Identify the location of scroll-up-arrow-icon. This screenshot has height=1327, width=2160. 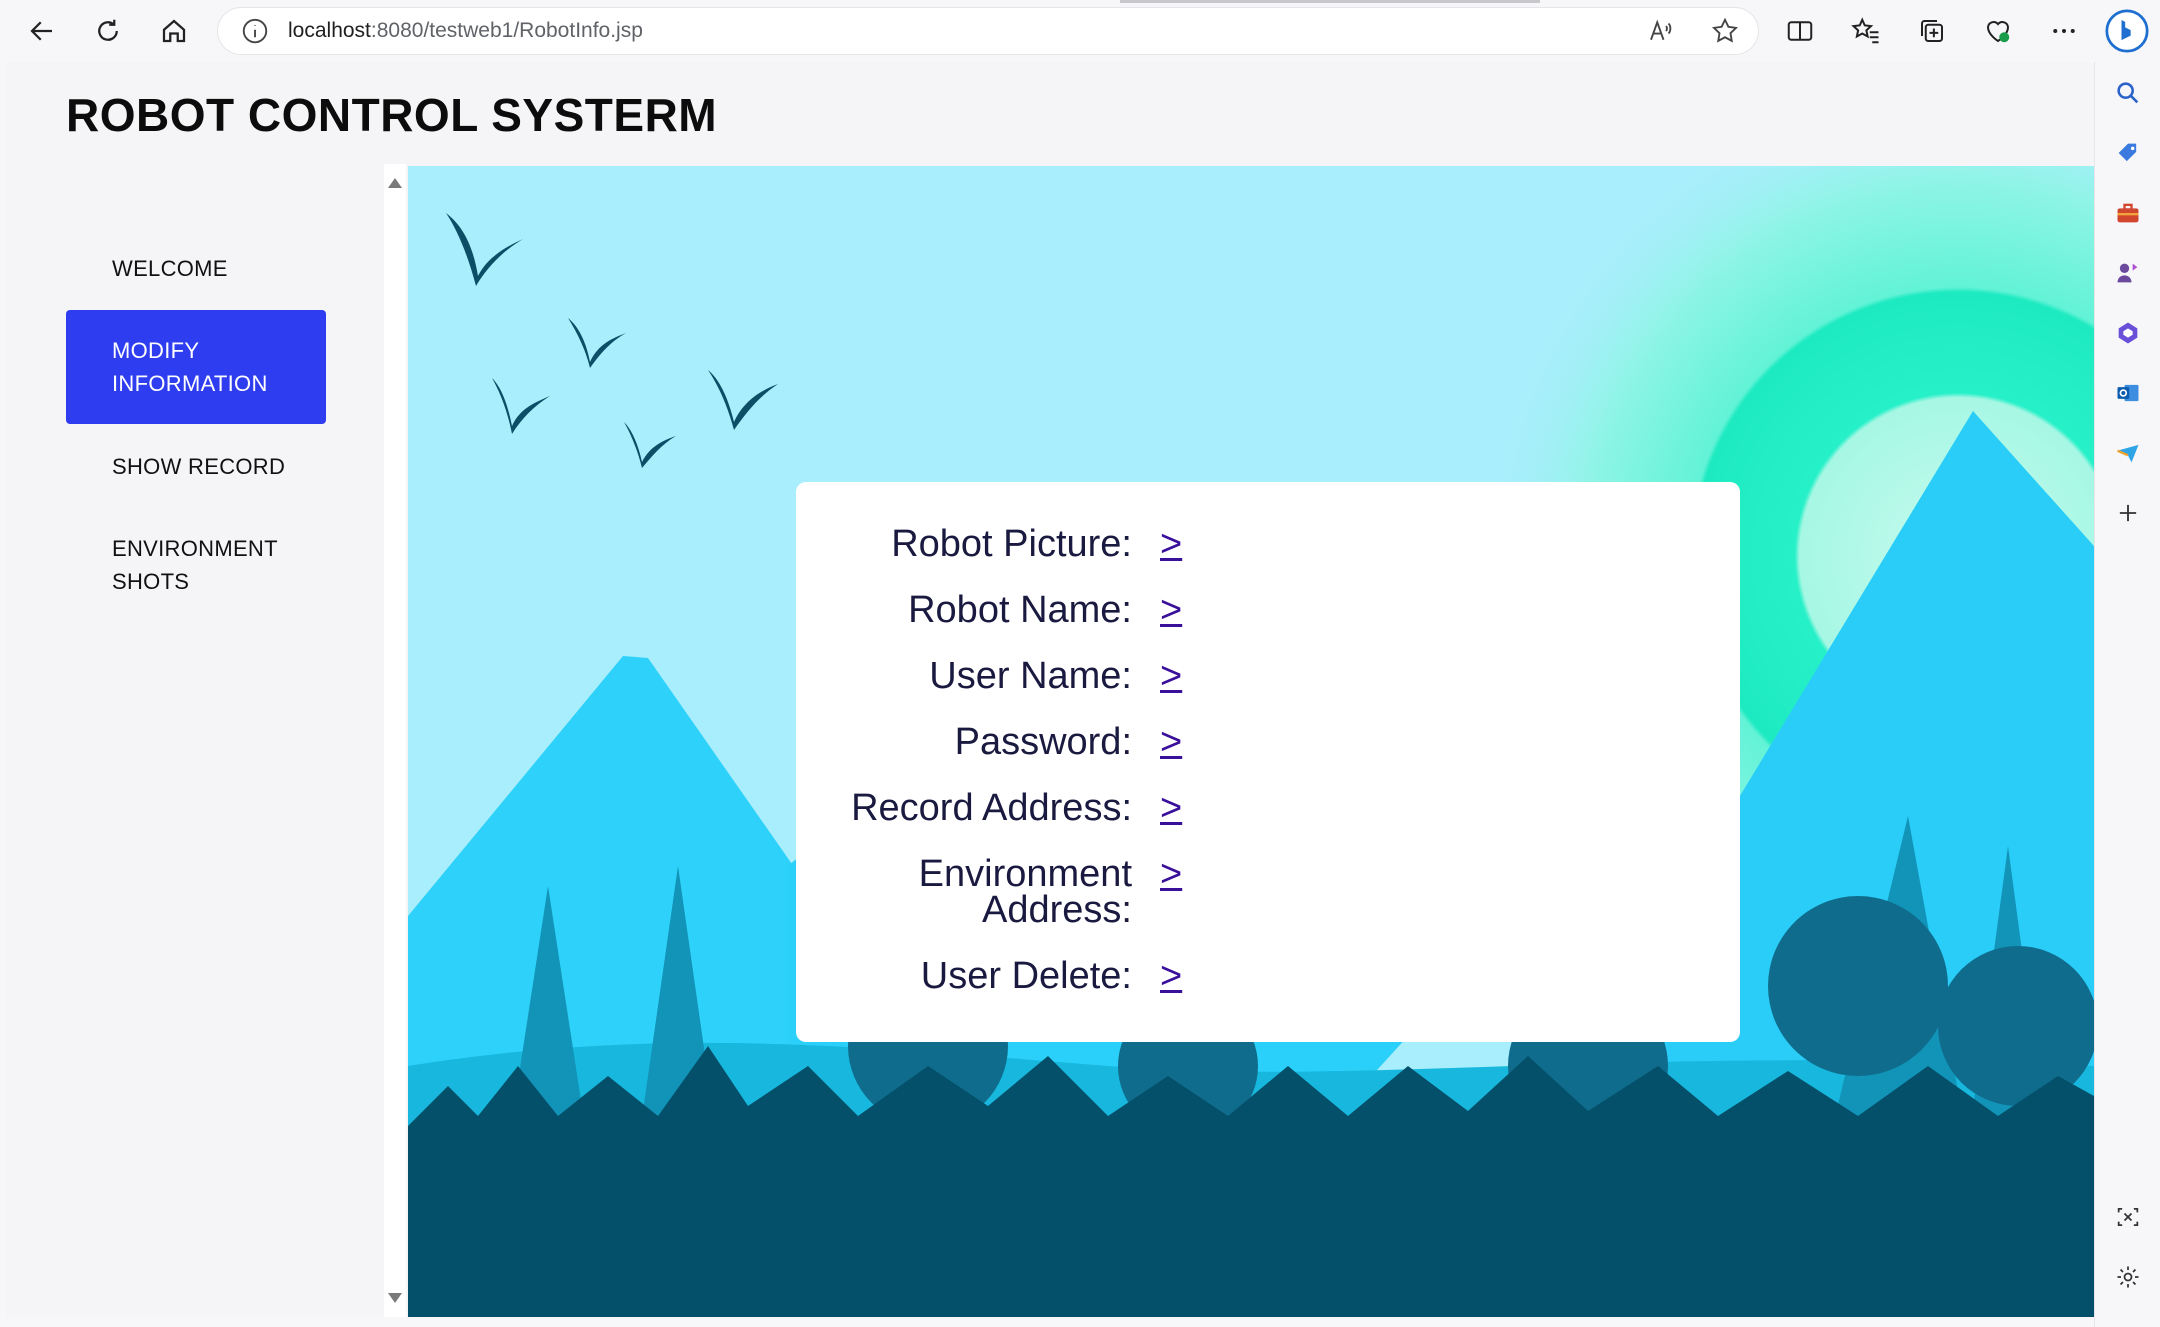
(395, 183).